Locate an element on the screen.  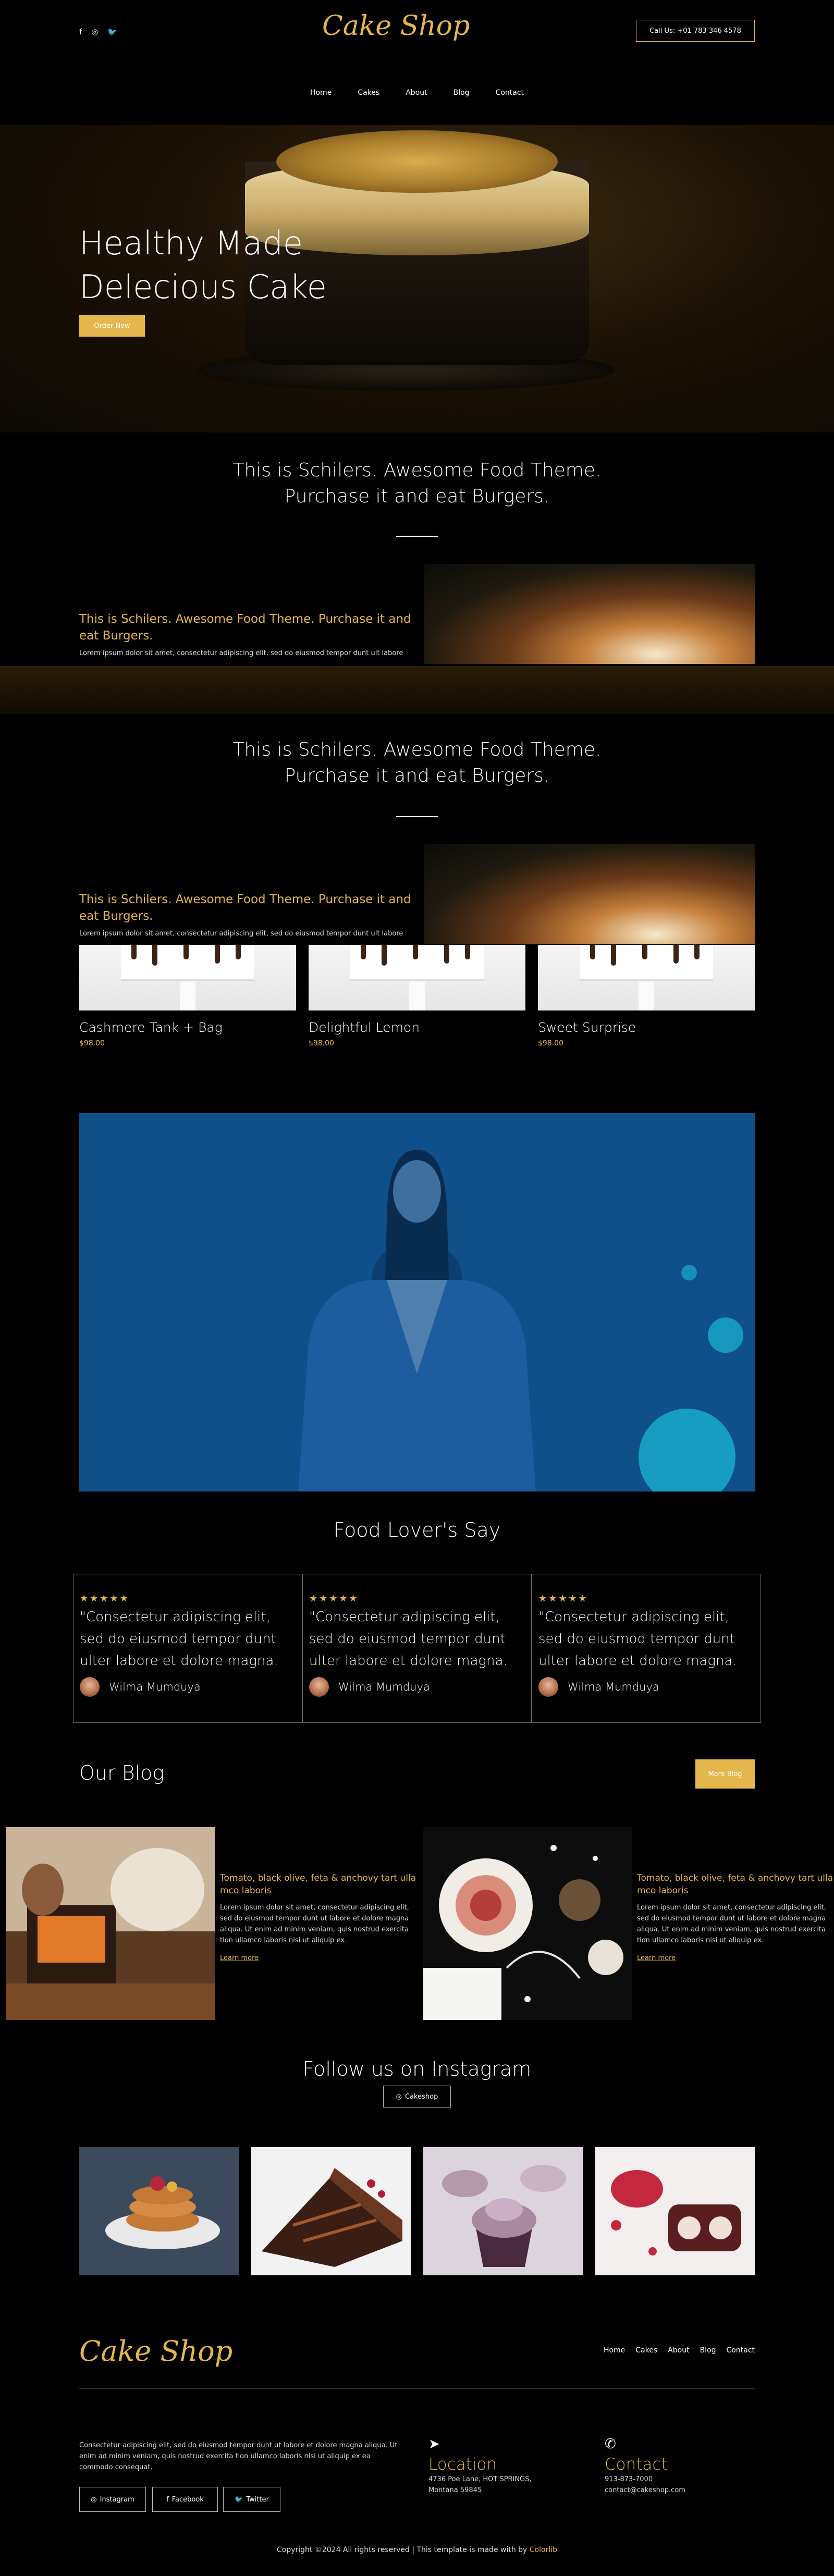
colorlib-link: Colorlib is located at coordinates (543, 2550).